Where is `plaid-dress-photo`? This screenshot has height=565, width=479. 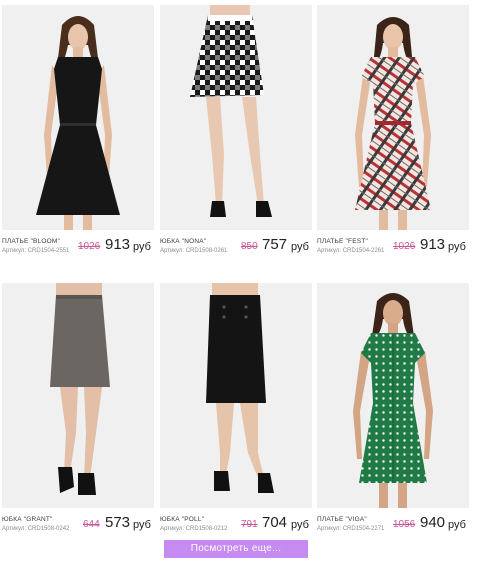 plaid-dress-photo is located at coordinates (393, 117).